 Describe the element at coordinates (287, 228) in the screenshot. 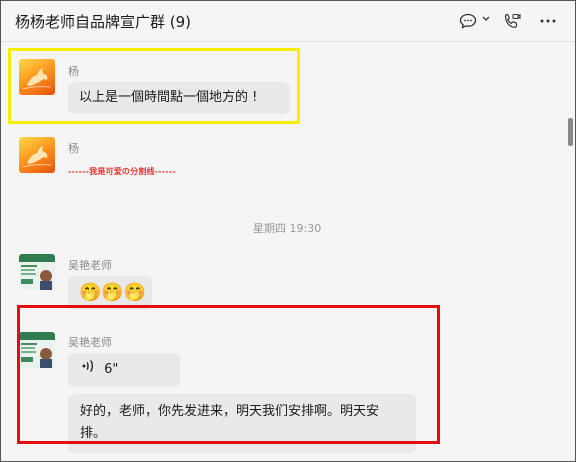

I see `timestamp: 星期四 19:30` at that location.